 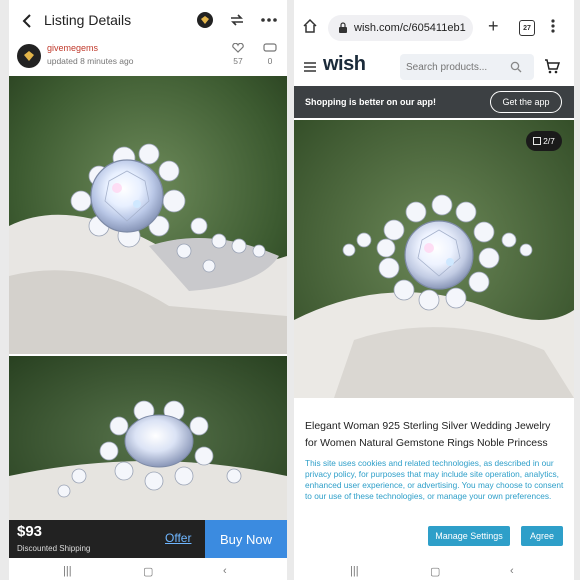 I want to click on offer-link: Offer, so click(x=178, y=538).